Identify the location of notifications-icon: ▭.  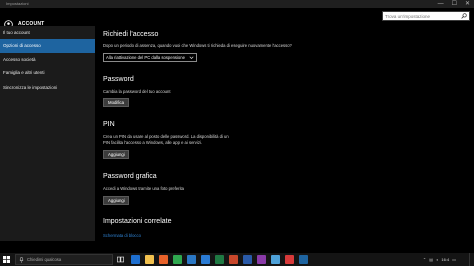
(454, 259).